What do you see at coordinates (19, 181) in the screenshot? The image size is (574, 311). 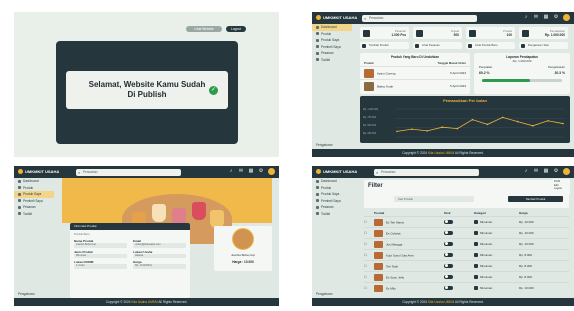 I see `dashboard-icon` at bounding box center [19, 181].